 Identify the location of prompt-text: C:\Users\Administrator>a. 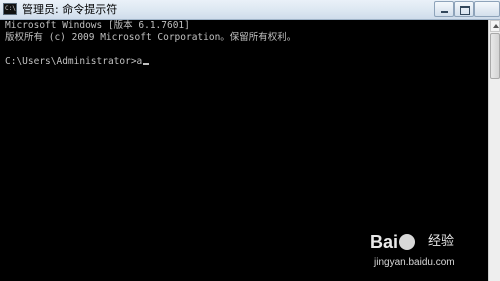
(74, 61).